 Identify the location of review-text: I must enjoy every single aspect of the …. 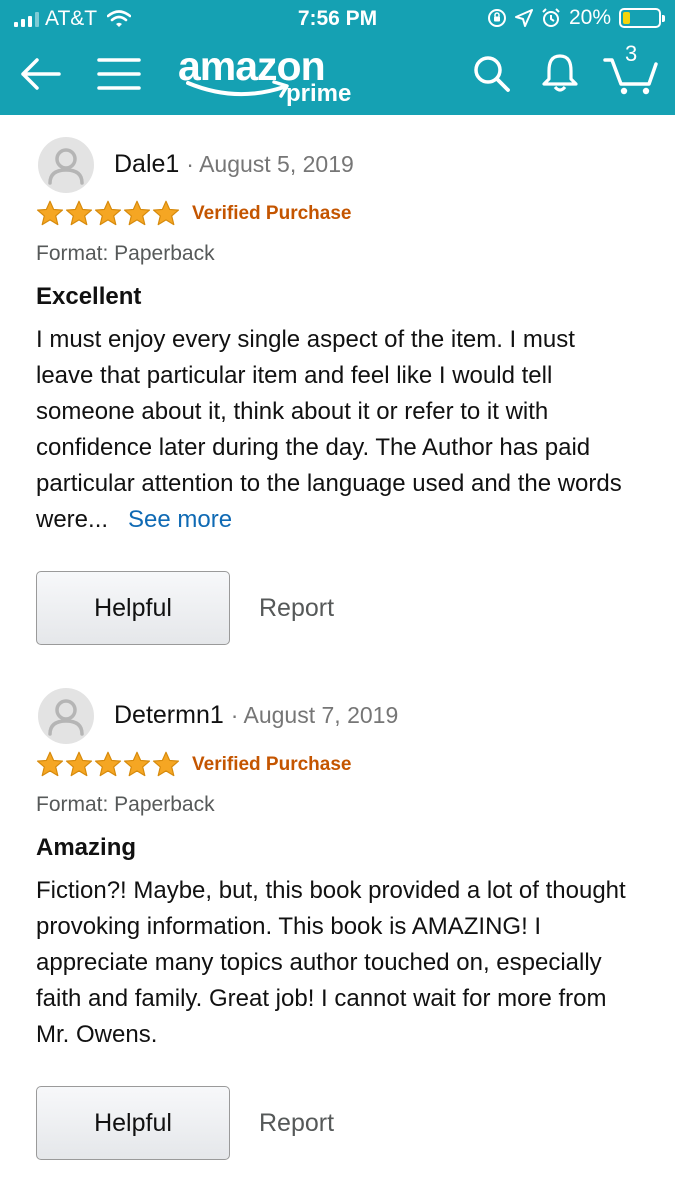
(329, 429).